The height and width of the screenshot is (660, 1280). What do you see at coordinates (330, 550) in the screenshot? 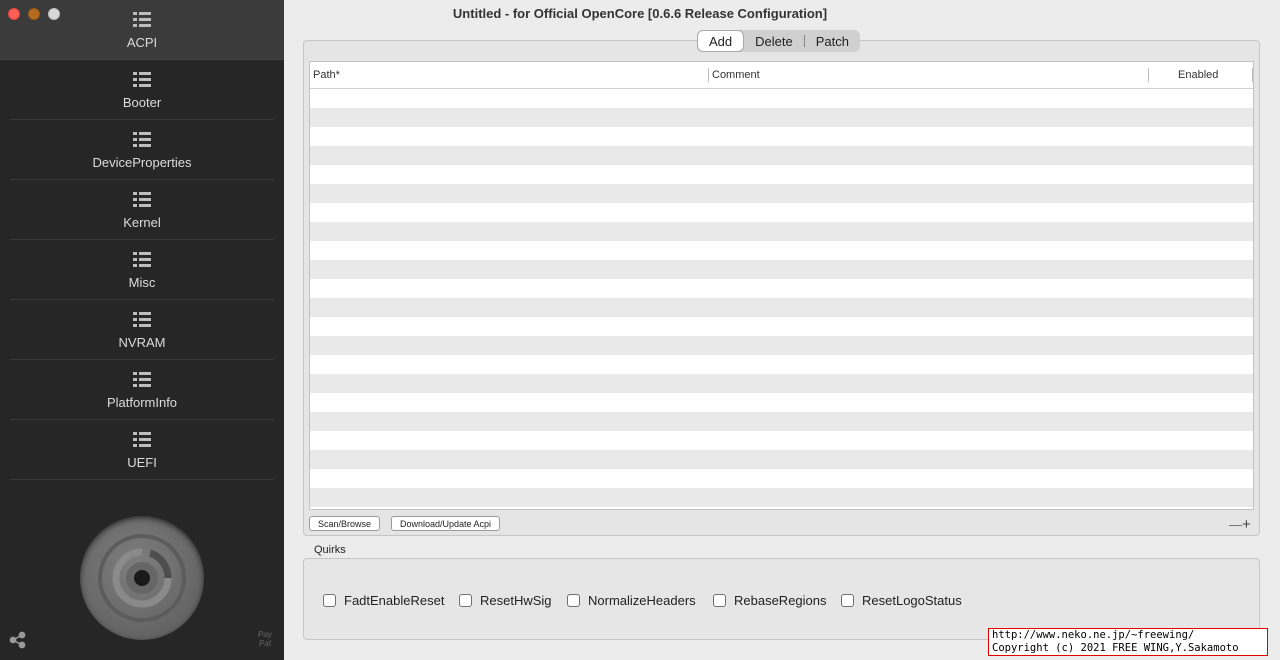
I see `quirks-heading: Quirks` at bounding box center [330, 550].